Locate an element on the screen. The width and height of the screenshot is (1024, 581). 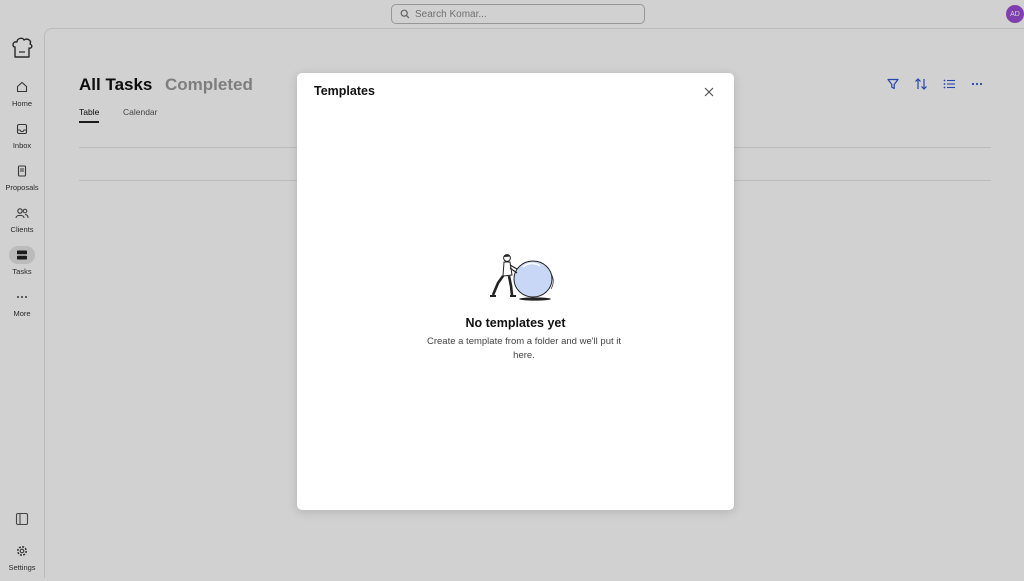
modal-title: Templates is located at coordinates (344, 91).